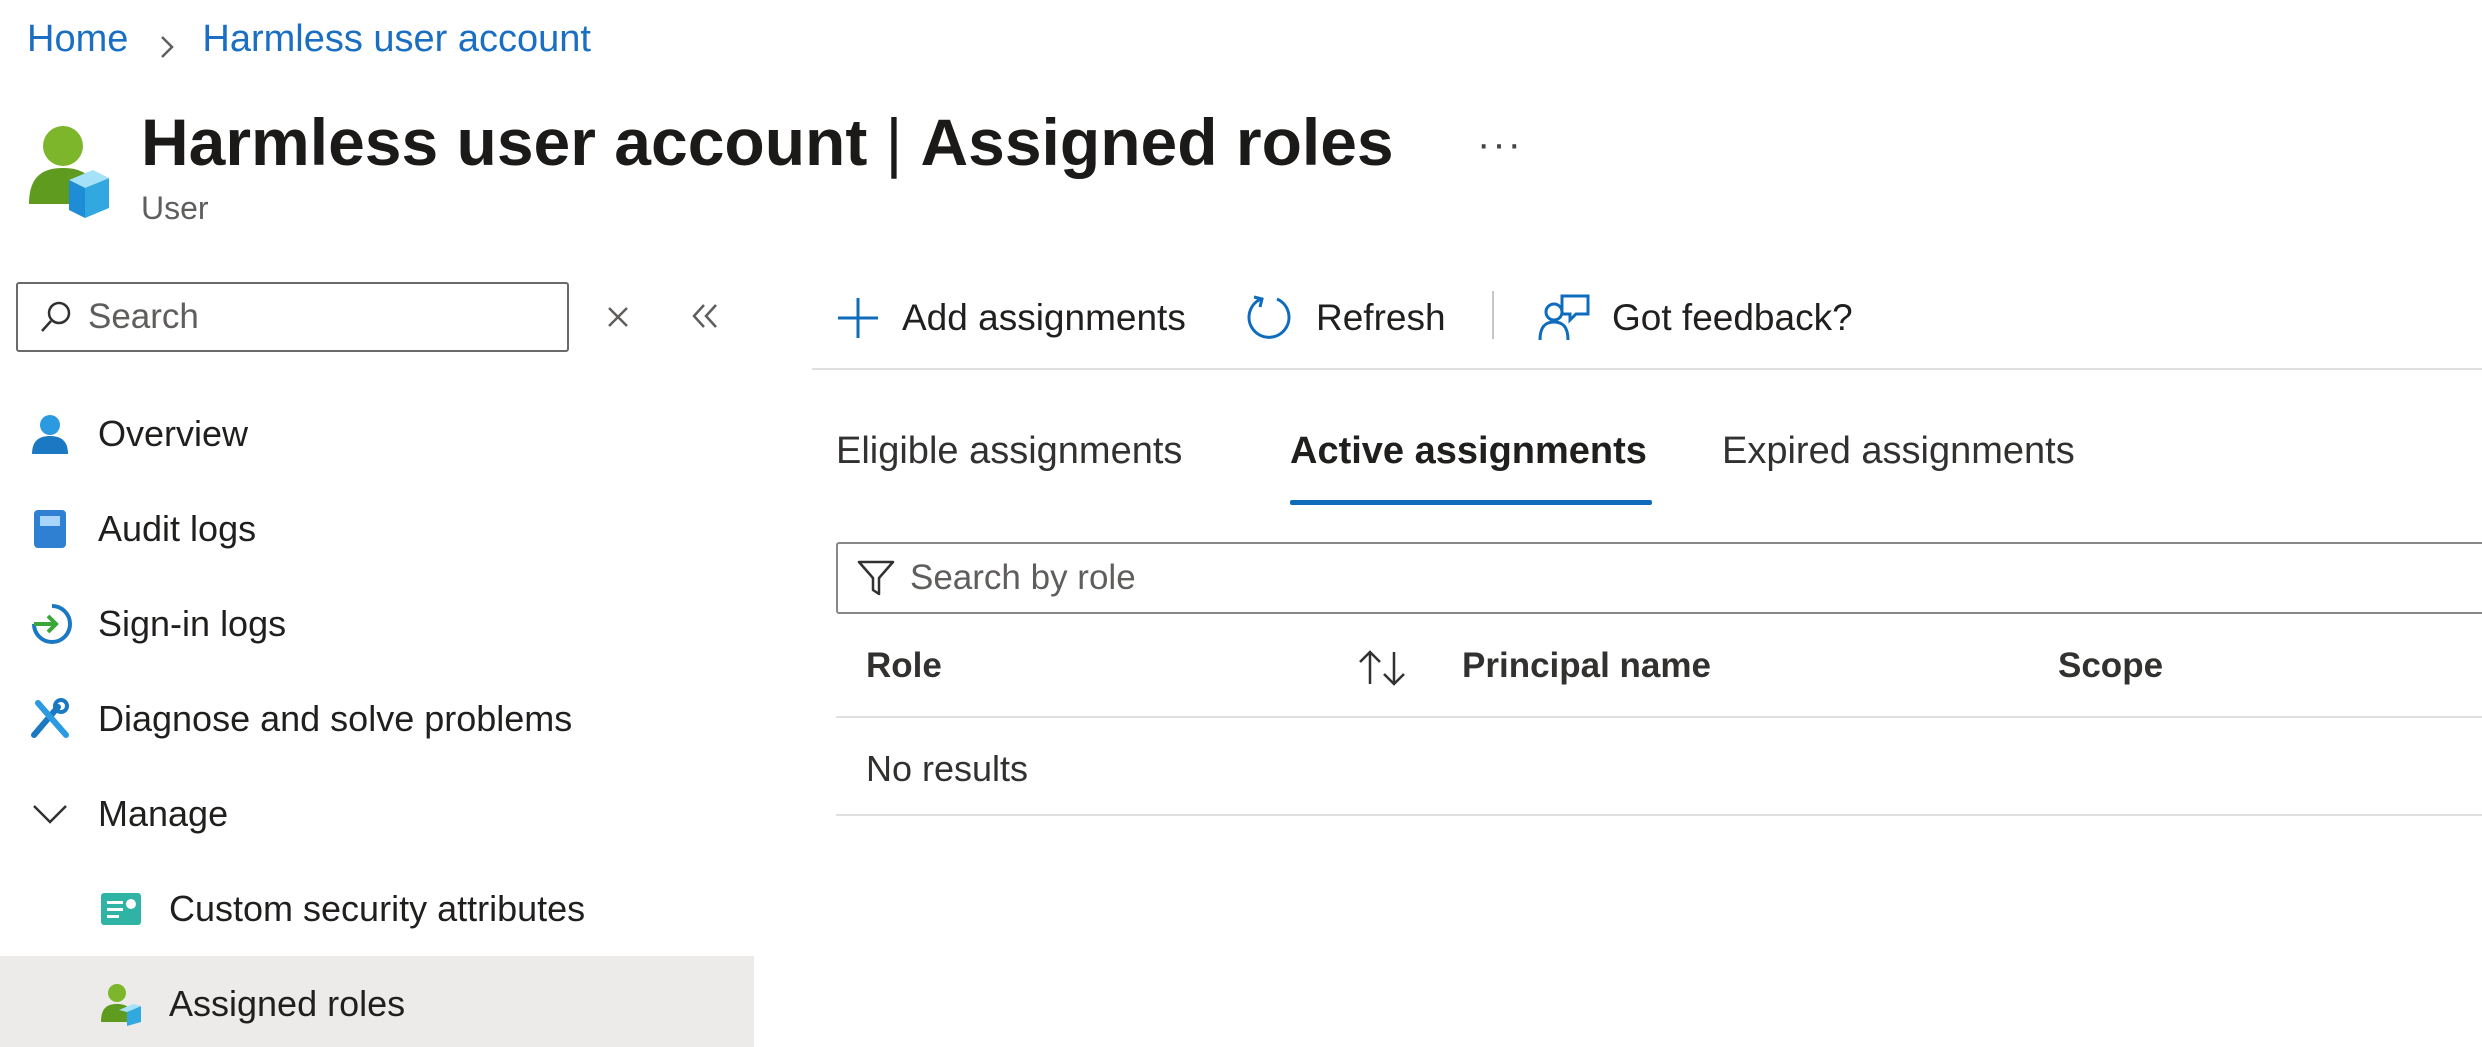 The height and width of the screenshot is (1047, 2482). Describe the element at coordinates (1564, 317) in the screenshot. I see `feedback-icon` at that location.